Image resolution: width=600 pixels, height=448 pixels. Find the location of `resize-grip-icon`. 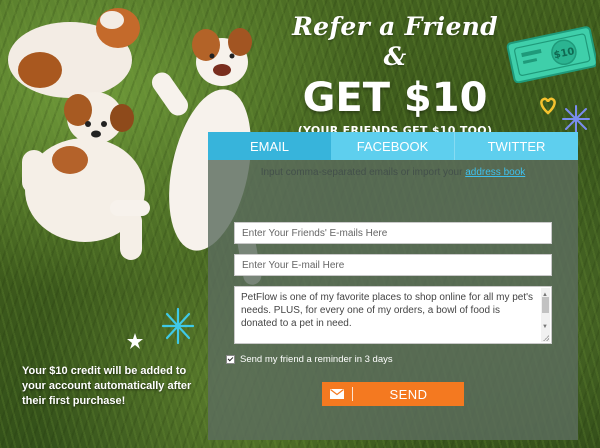

resize-grip-icon is located at coordinates (546, 338).